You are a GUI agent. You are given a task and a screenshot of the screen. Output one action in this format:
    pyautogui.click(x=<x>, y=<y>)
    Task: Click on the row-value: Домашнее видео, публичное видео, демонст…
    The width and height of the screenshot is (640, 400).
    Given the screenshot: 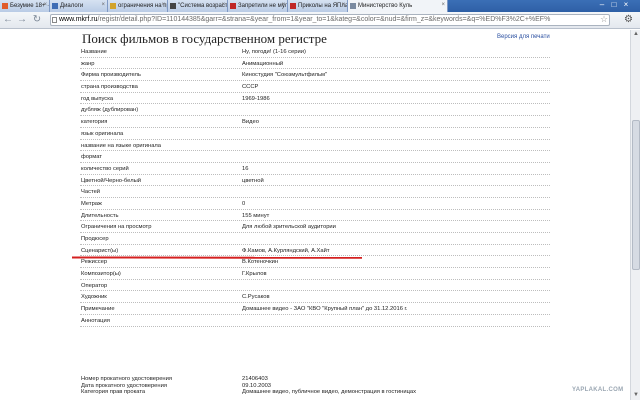 What is the action you would take?
    pyautogui.click(x=329, y=392)
    